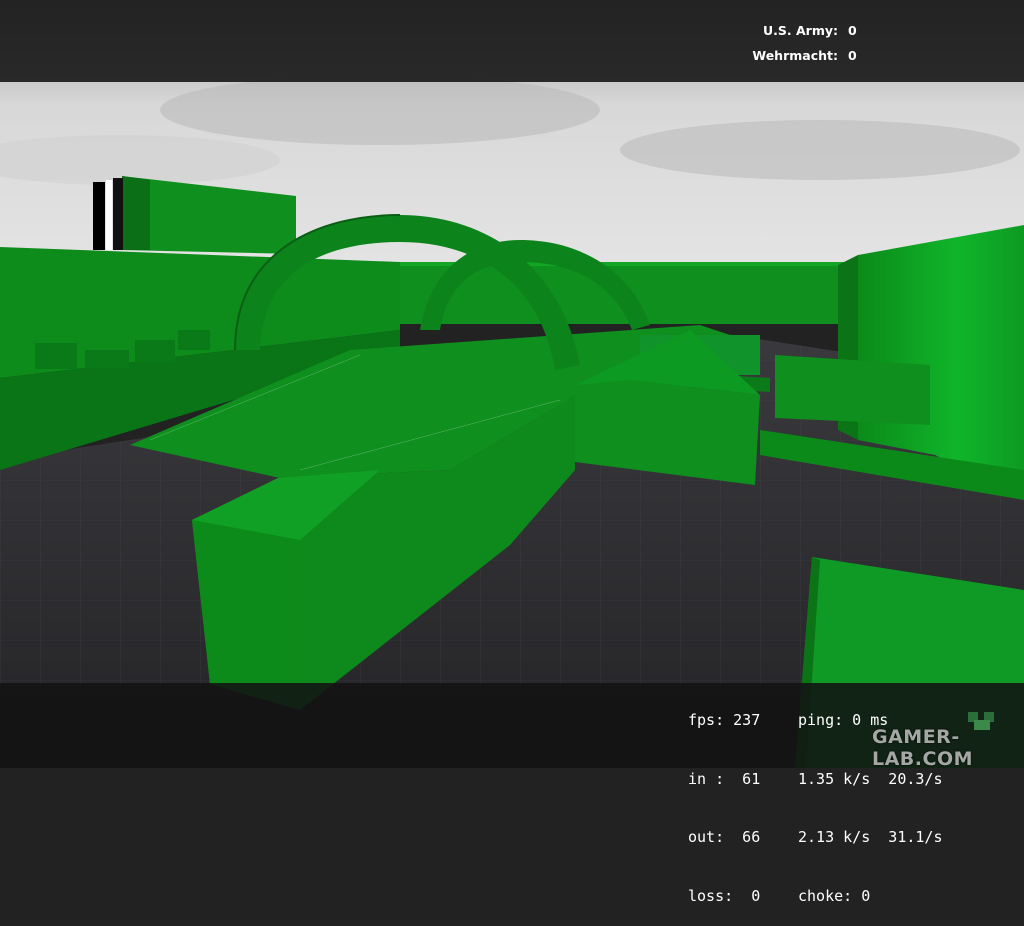  I want to click on watermark: GAMER-LAB.COM, so click(923, 748).